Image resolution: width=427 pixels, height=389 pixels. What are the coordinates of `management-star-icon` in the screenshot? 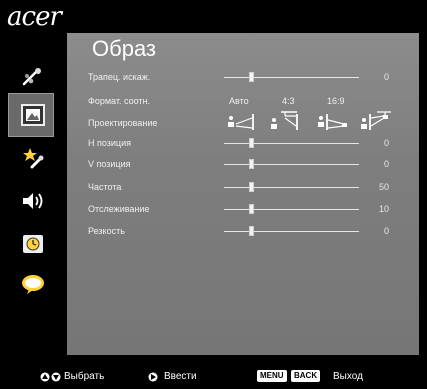 It's located at (33, 158).